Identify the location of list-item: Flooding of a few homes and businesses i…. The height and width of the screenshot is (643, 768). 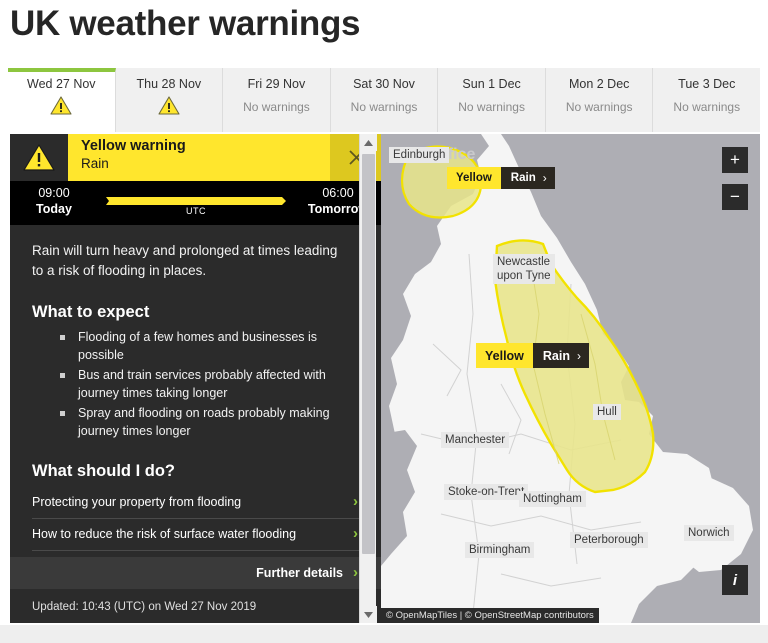
(210, 346).